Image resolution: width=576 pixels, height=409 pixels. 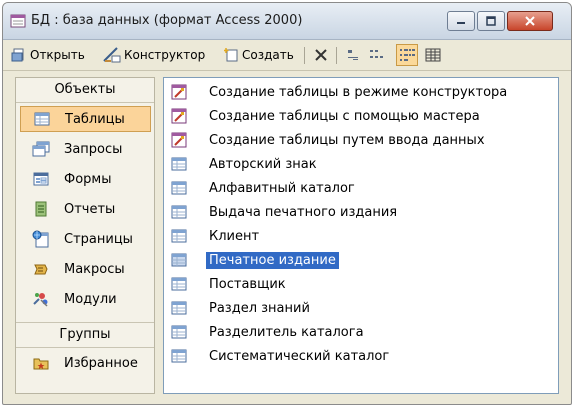 I want to click on list-item-label: Раздел знаний, so click(x=259, y=308).